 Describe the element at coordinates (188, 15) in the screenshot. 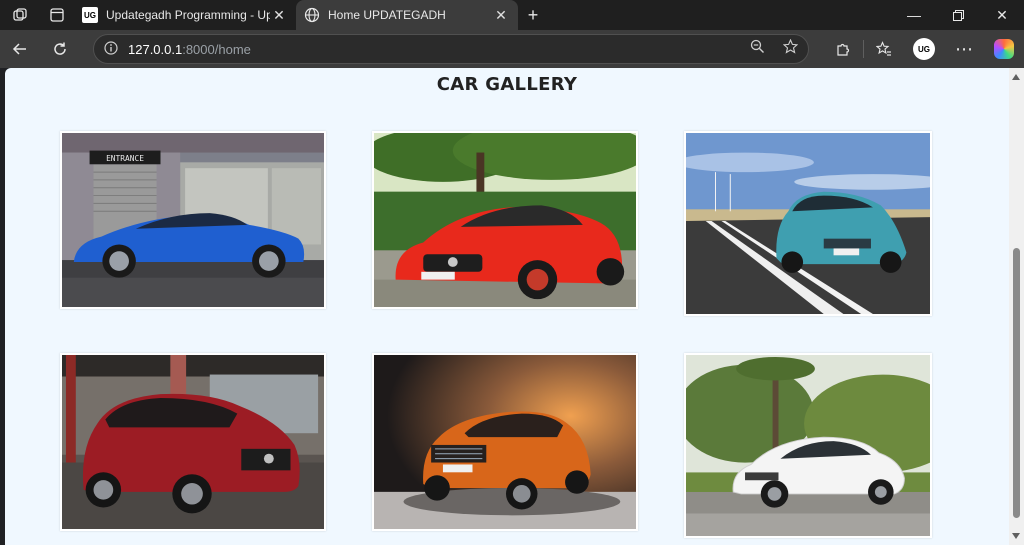

I see `tab-title: Updategadh Programming - Upd` at that location.